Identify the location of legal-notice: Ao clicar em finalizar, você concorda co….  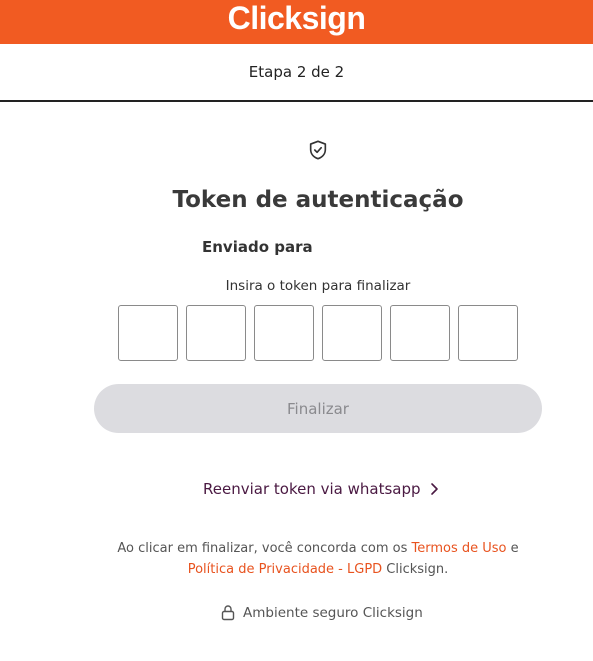
(296, 559).